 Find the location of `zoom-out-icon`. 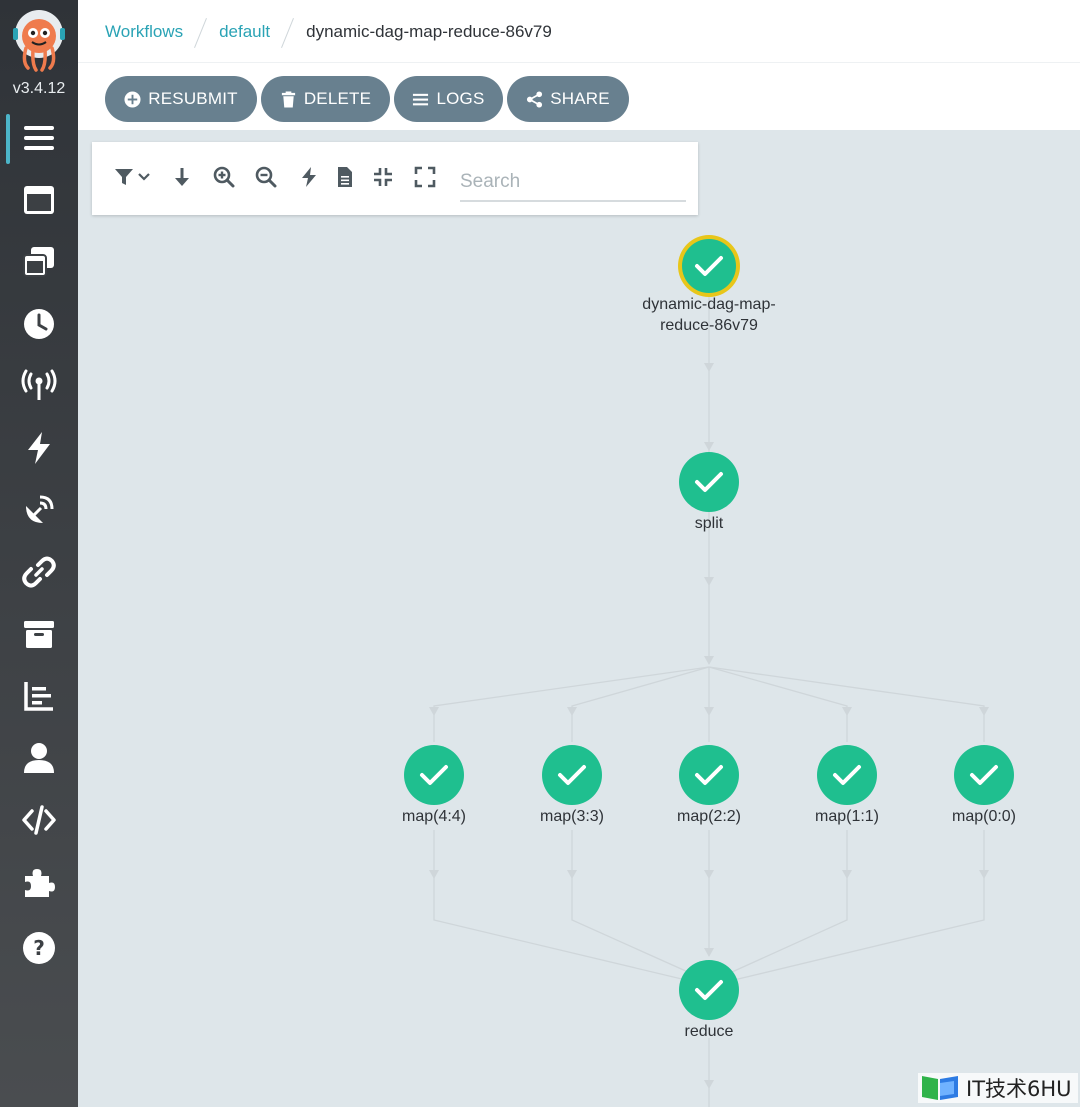

zoom-out-icon is located at coordinates (266, 177).